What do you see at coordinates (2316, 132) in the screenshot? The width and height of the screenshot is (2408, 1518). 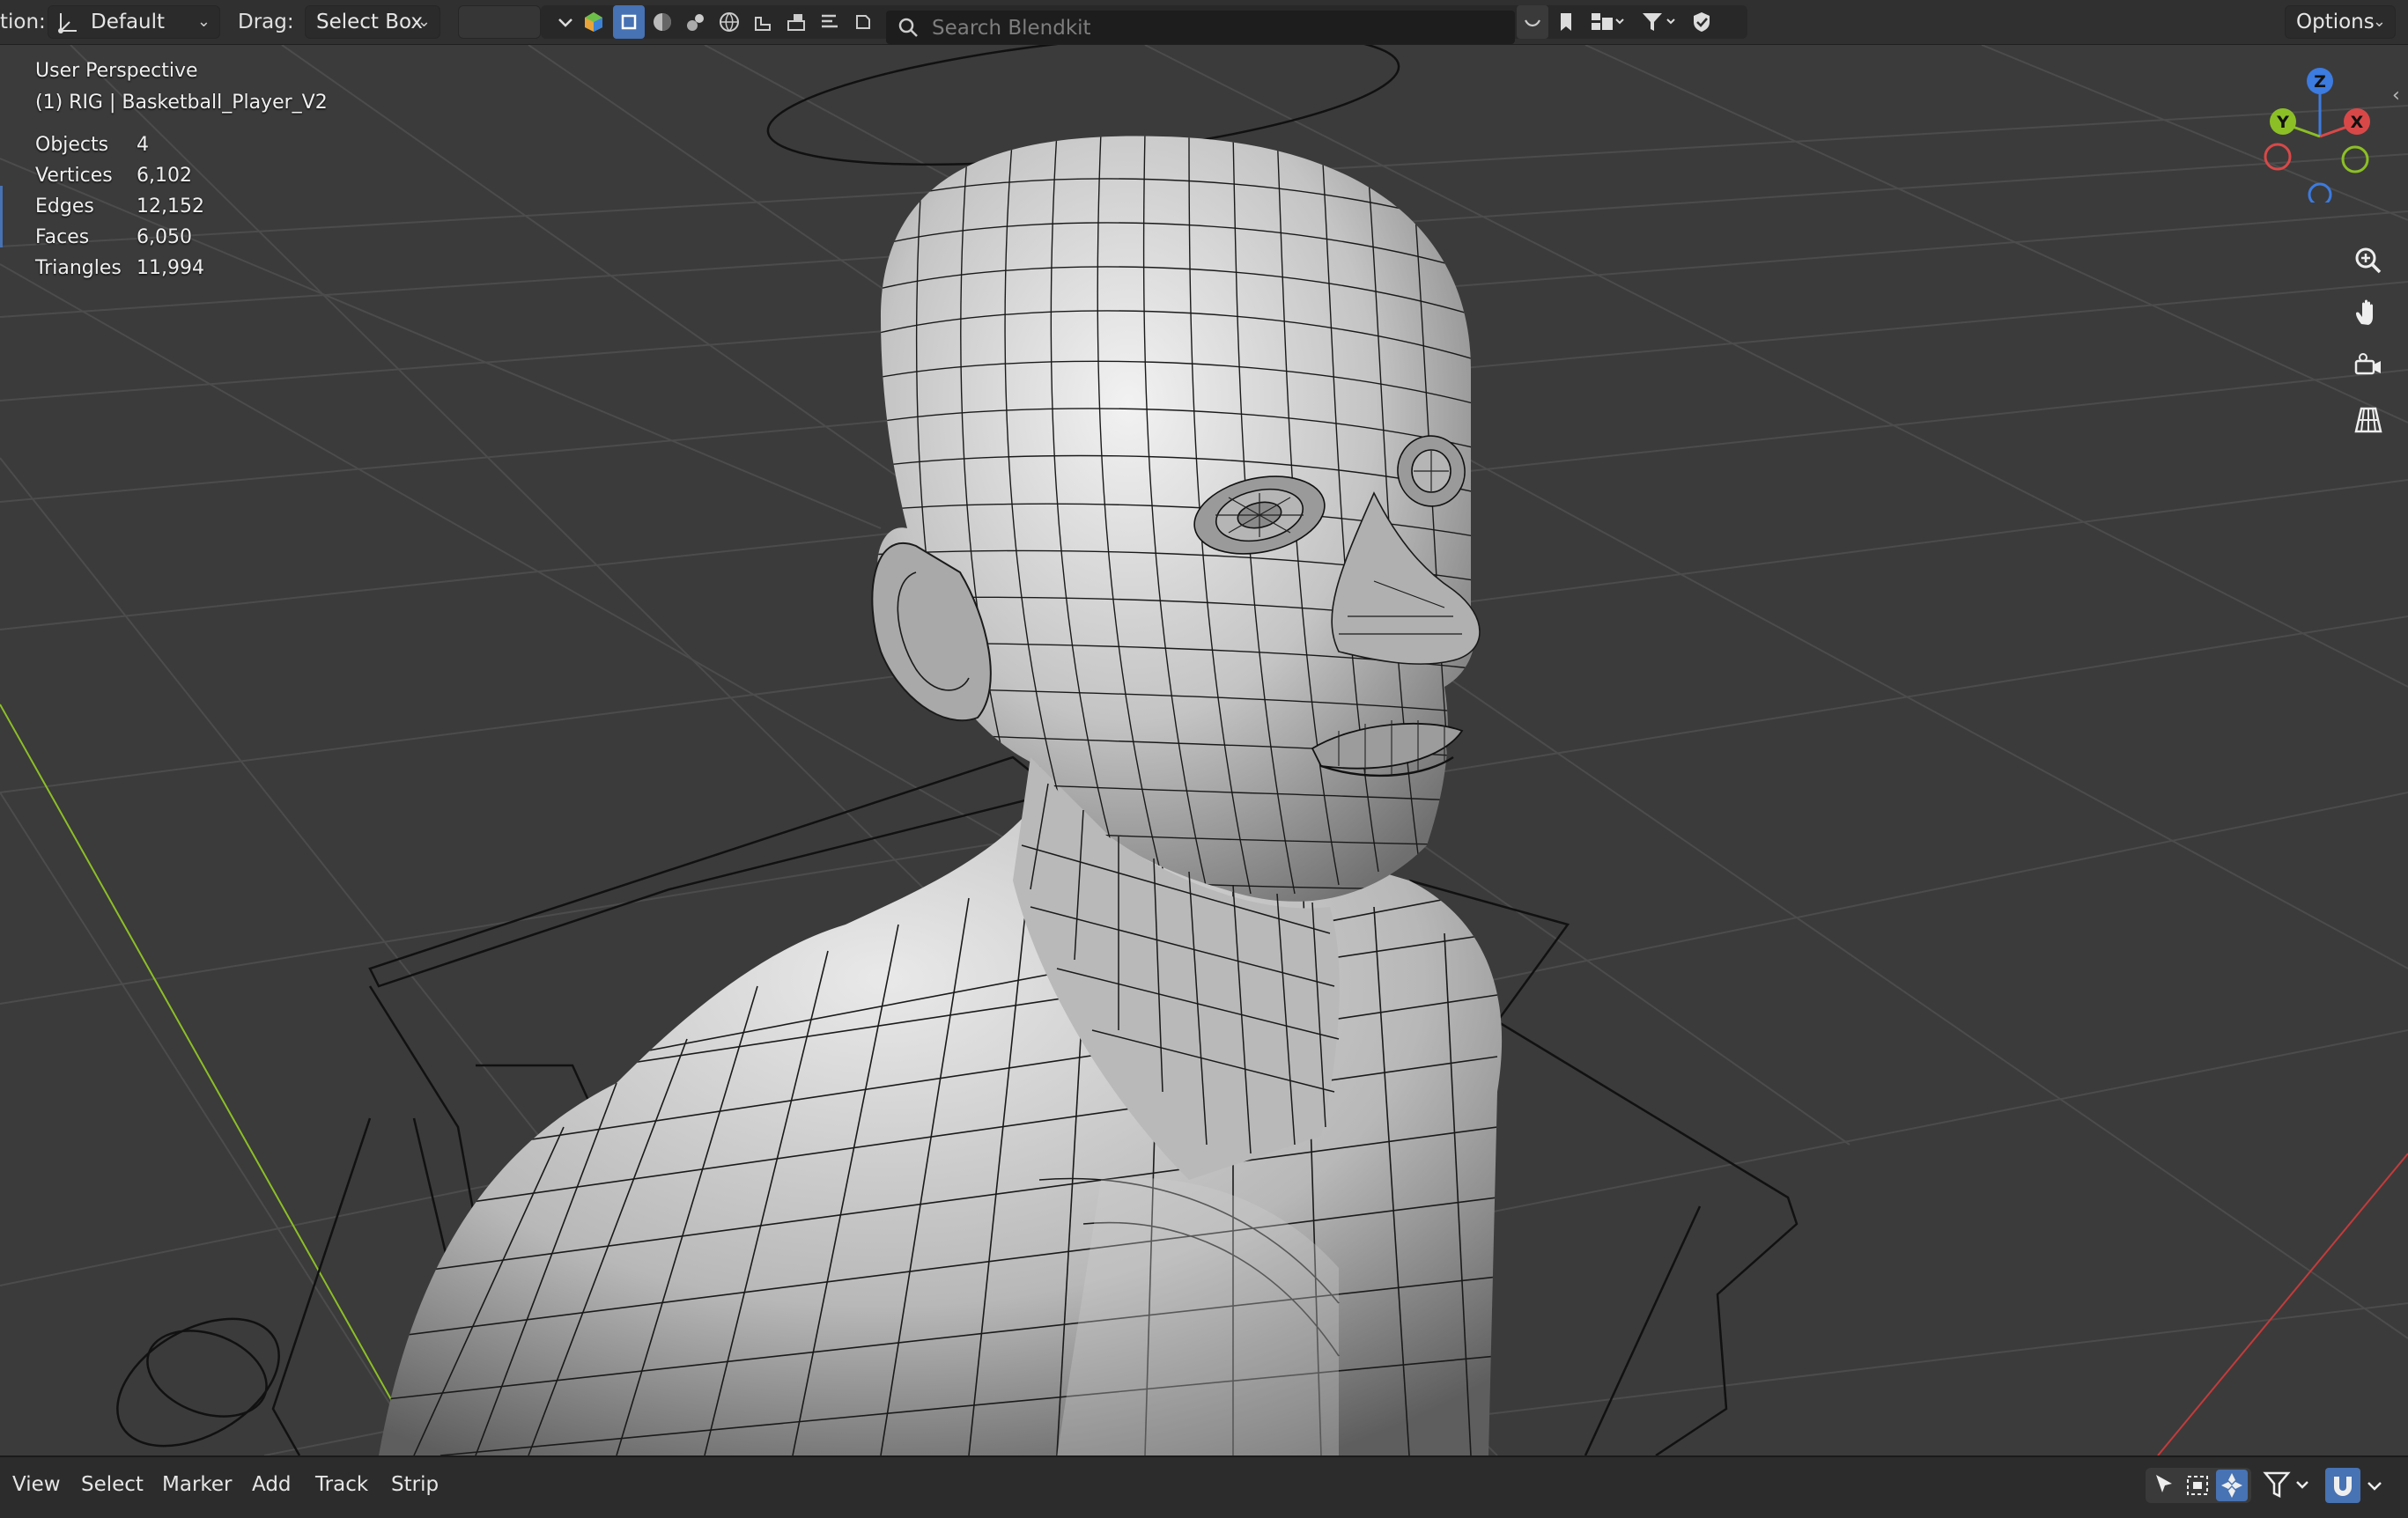 I see `navigation-gizmo: Z X Y` at bounding box center [2316, 132].